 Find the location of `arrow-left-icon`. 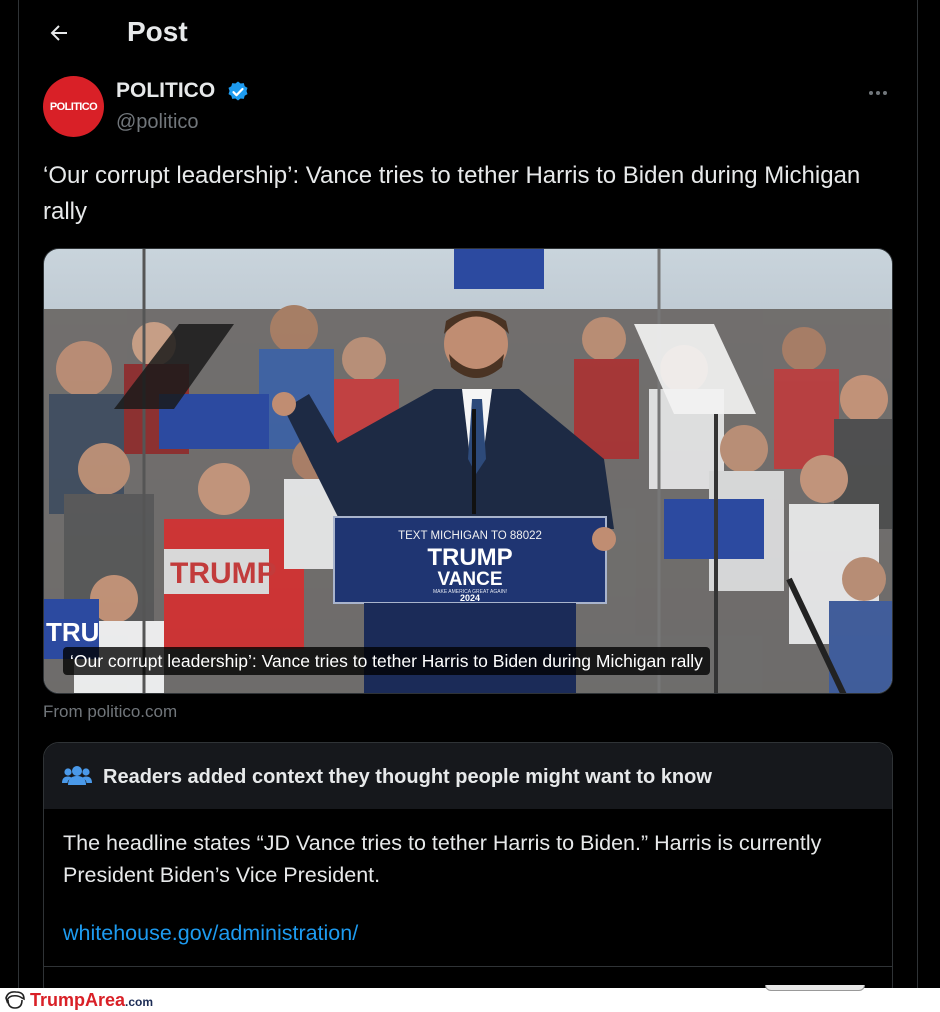

arrow-left-icon is located at coordinates (58, 33).